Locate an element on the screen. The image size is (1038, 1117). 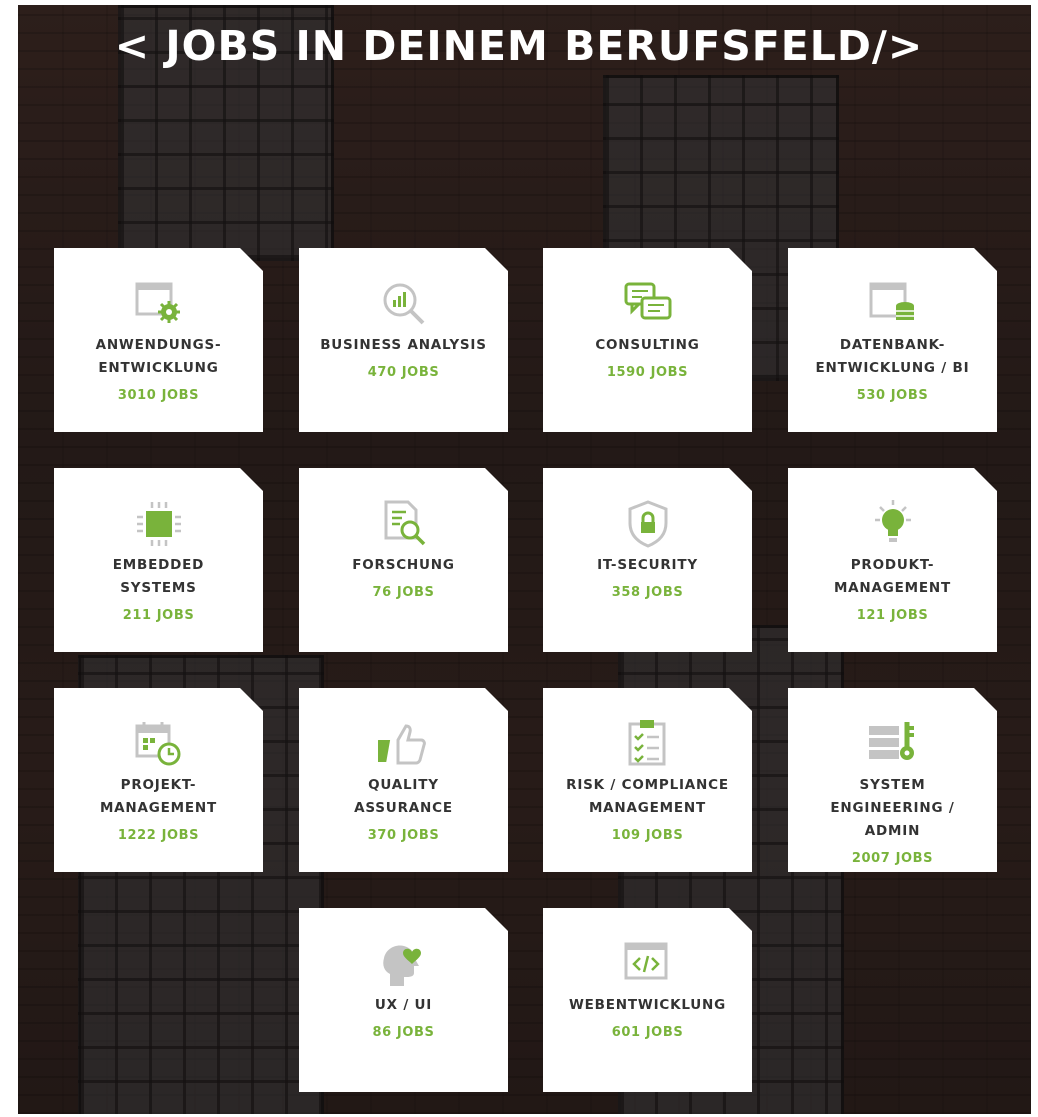
job-count: 1222 JOBS is located at coordinates (158, 835).